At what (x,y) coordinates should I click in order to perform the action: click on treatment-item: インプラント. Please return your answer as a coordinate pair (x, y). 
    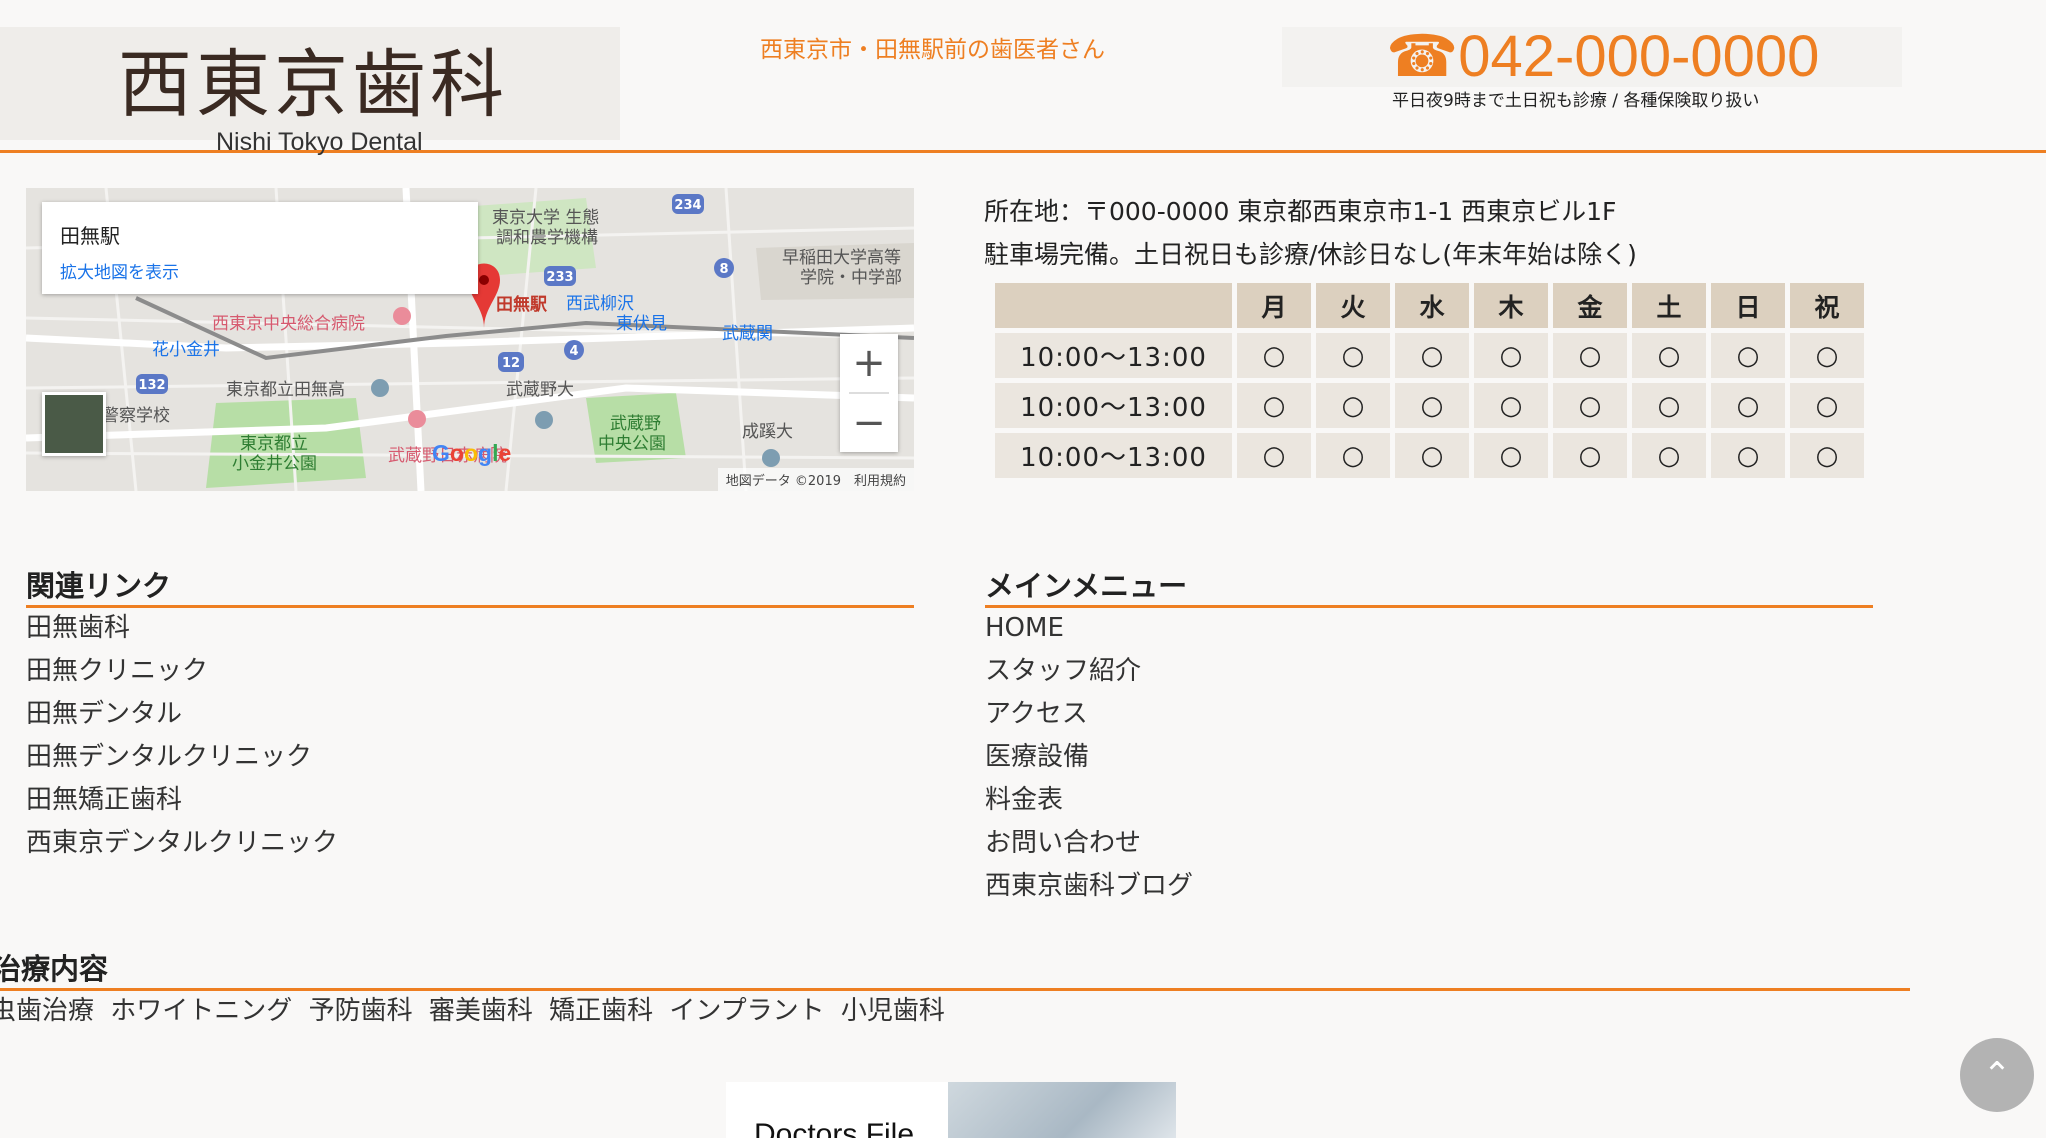
    Looking at the image, I should click on (746, 1011).